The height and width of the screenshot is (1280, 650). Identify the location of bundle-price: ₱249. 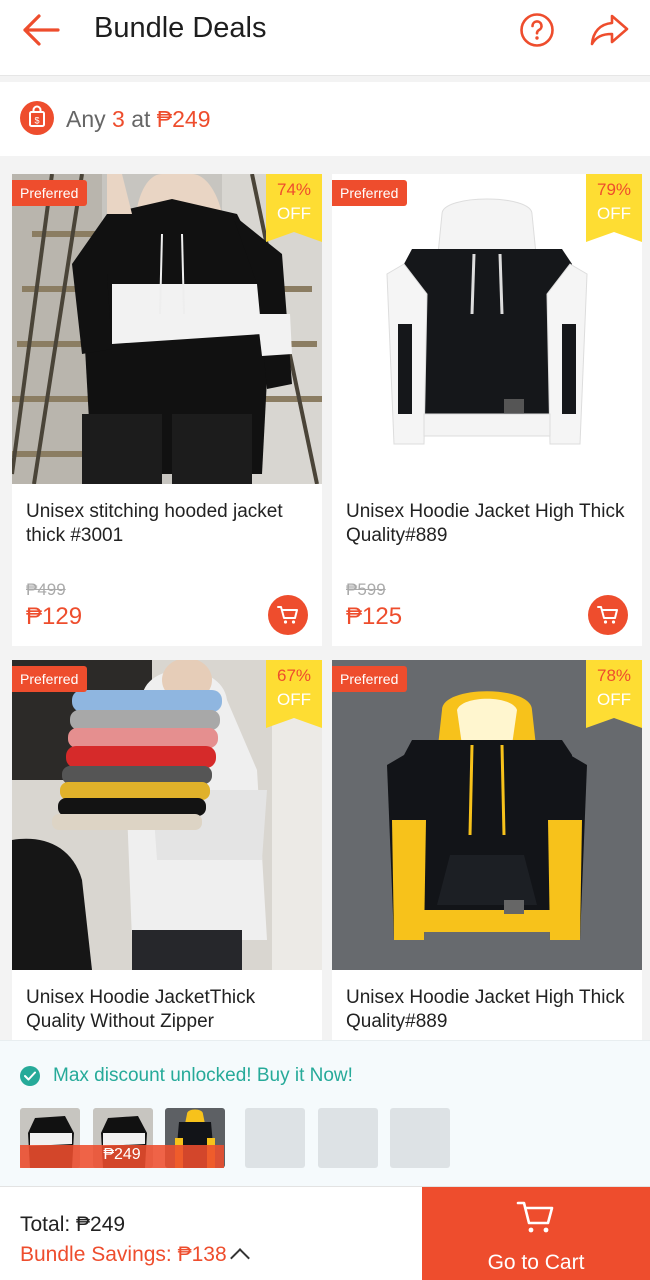
(122, 1154).